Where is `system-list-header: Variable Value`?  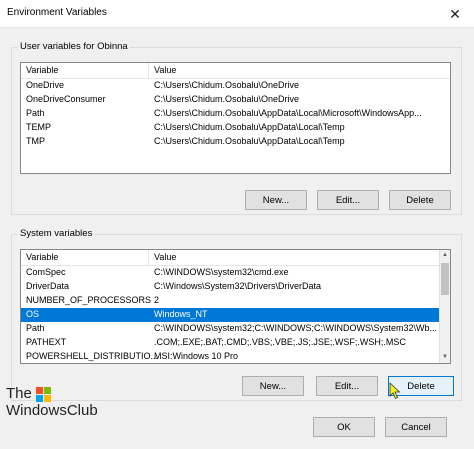
system-list-header: Variable Value is located at coordinates (235, 258).